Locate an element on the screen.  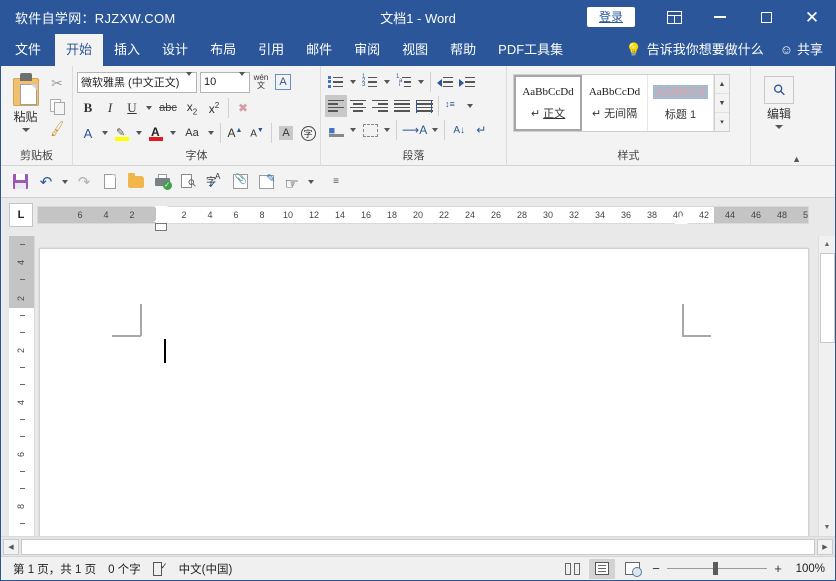
sort-button: A↓ is located at coordinates (459, 130).